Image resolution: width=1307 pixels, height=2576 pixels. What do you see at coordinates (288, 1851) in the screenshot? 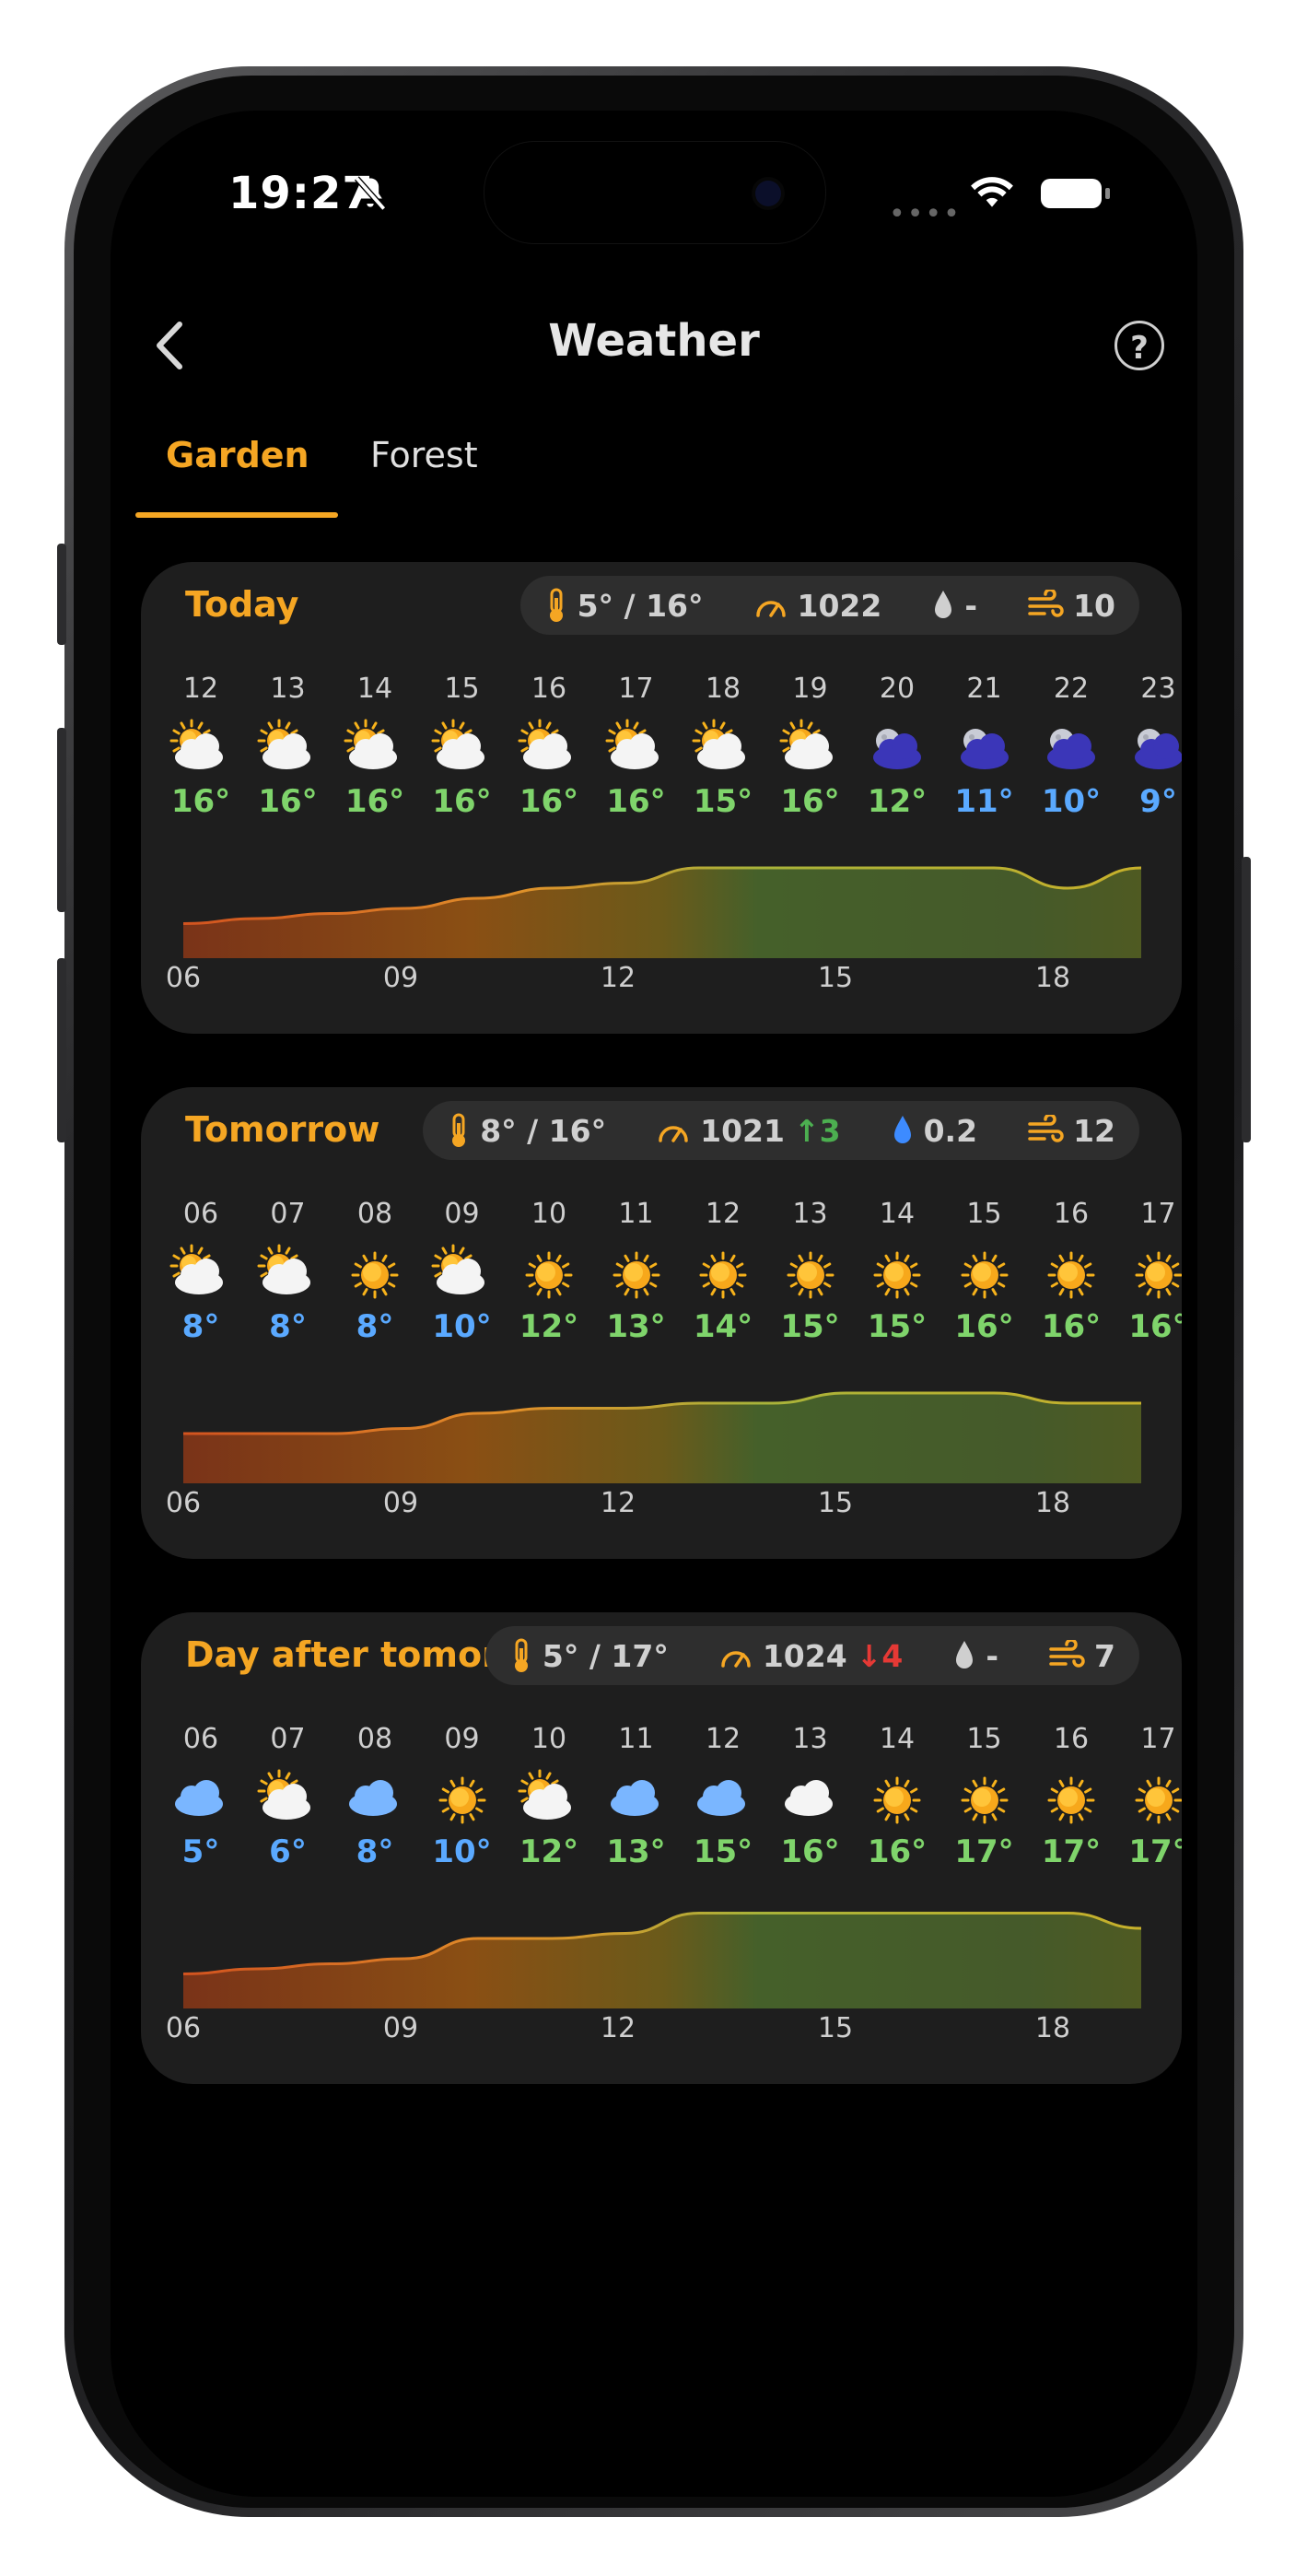
I see `hourly-temp: 6°` at bounding box center [288, 1851].